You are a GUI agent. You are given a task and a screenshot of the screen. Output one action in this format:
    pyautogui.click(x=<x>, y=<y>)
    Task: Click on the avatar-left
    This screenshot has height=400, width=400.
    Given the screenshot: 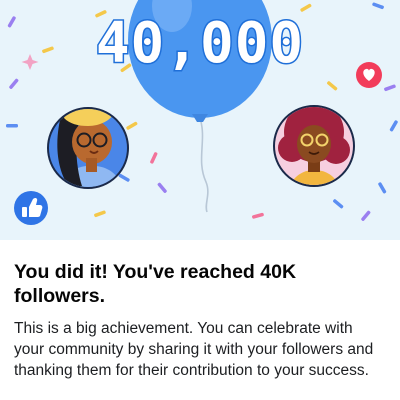 What is the action you would take?
    pyautogui.click(x=88, y=148)
    